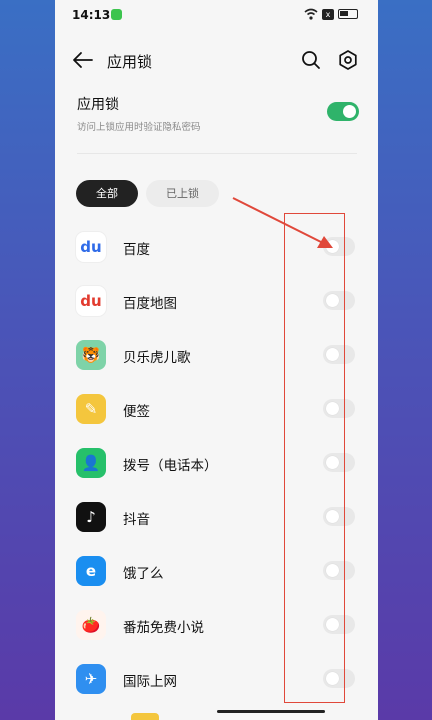 Image resolution: width=432 pixels, height=720 pixels. I want to click on status-bar: 14:13 x, so click(216, 15).